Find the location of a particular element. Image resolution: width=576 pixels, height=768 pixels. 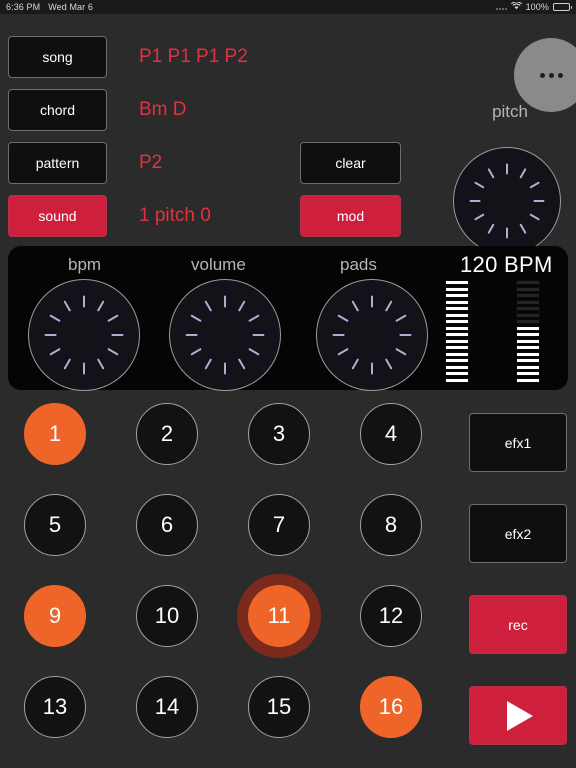

volume-knob-label: volume is located at coordinates (218, 264).